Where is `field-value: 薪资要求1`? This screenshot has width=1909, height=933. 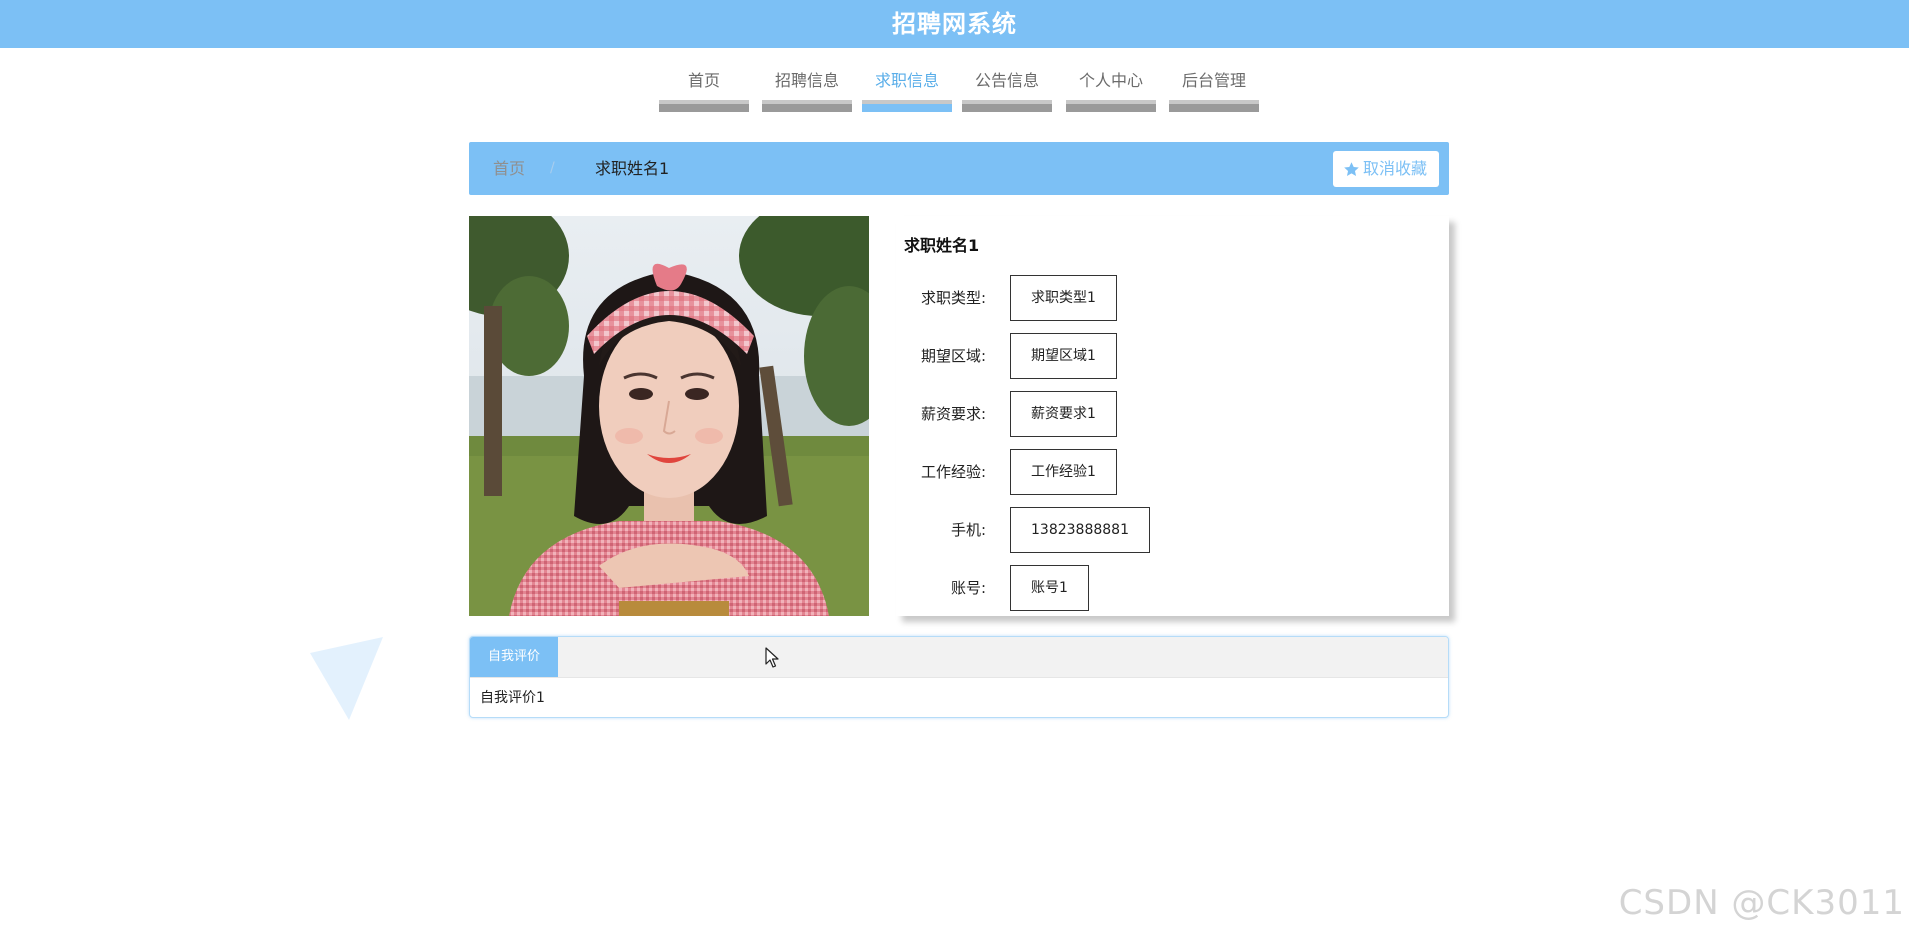 field-value: 薪资要求1 is located at coordinates (1063, 414).